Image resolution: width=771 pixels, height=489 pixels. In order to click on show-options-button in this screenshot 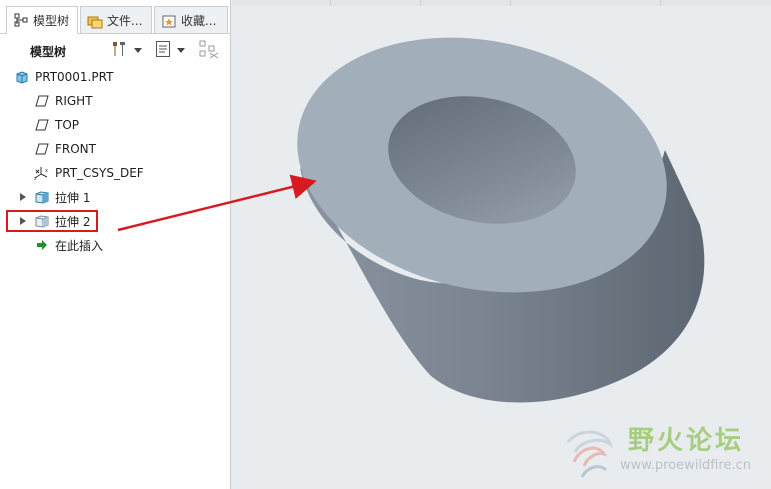, I will do `click(170, 50)`.